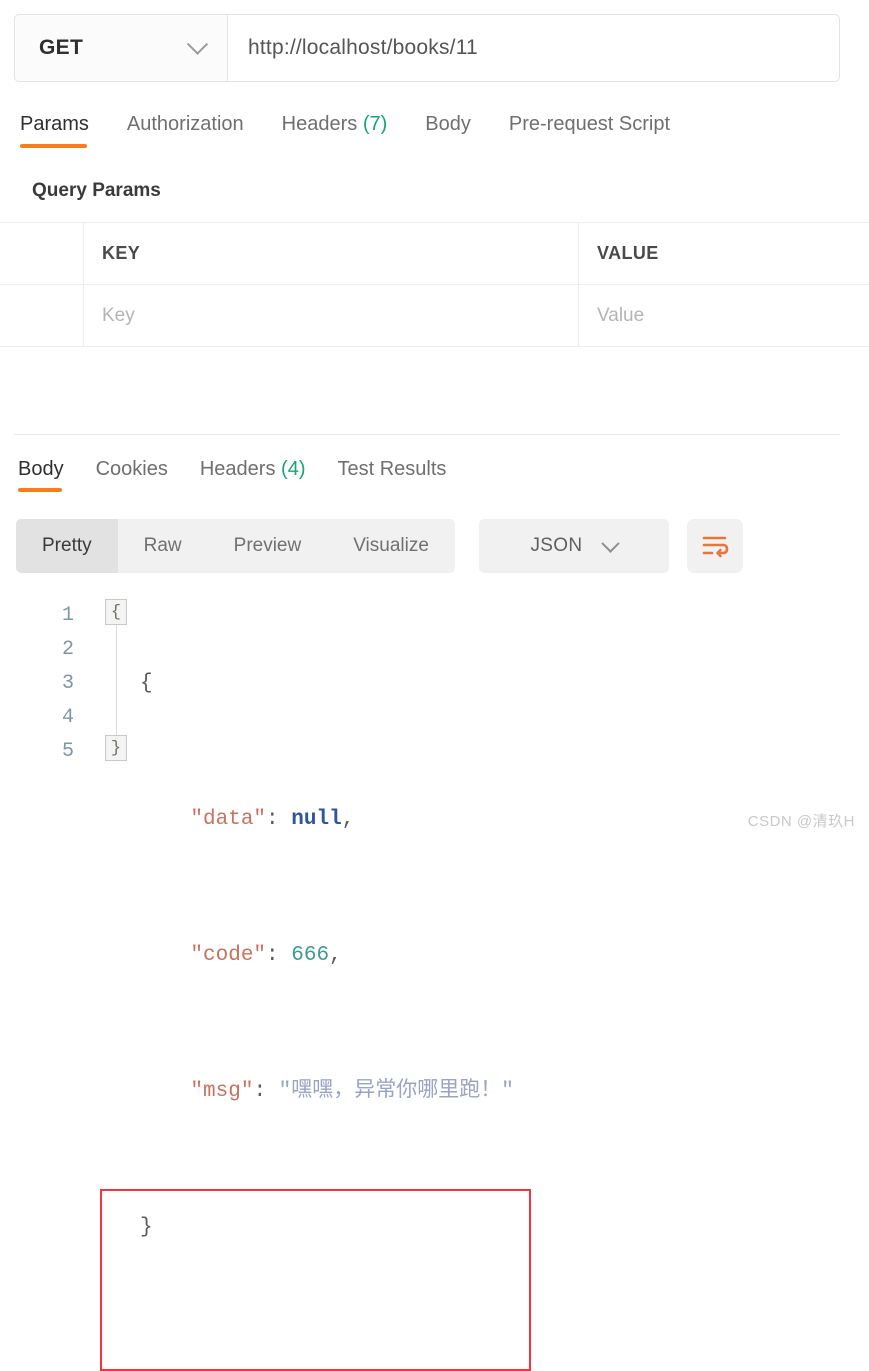 The height and width of the screenshot is (1371, 869). I want to click on header-checkbox-cell, so click(42, 253).